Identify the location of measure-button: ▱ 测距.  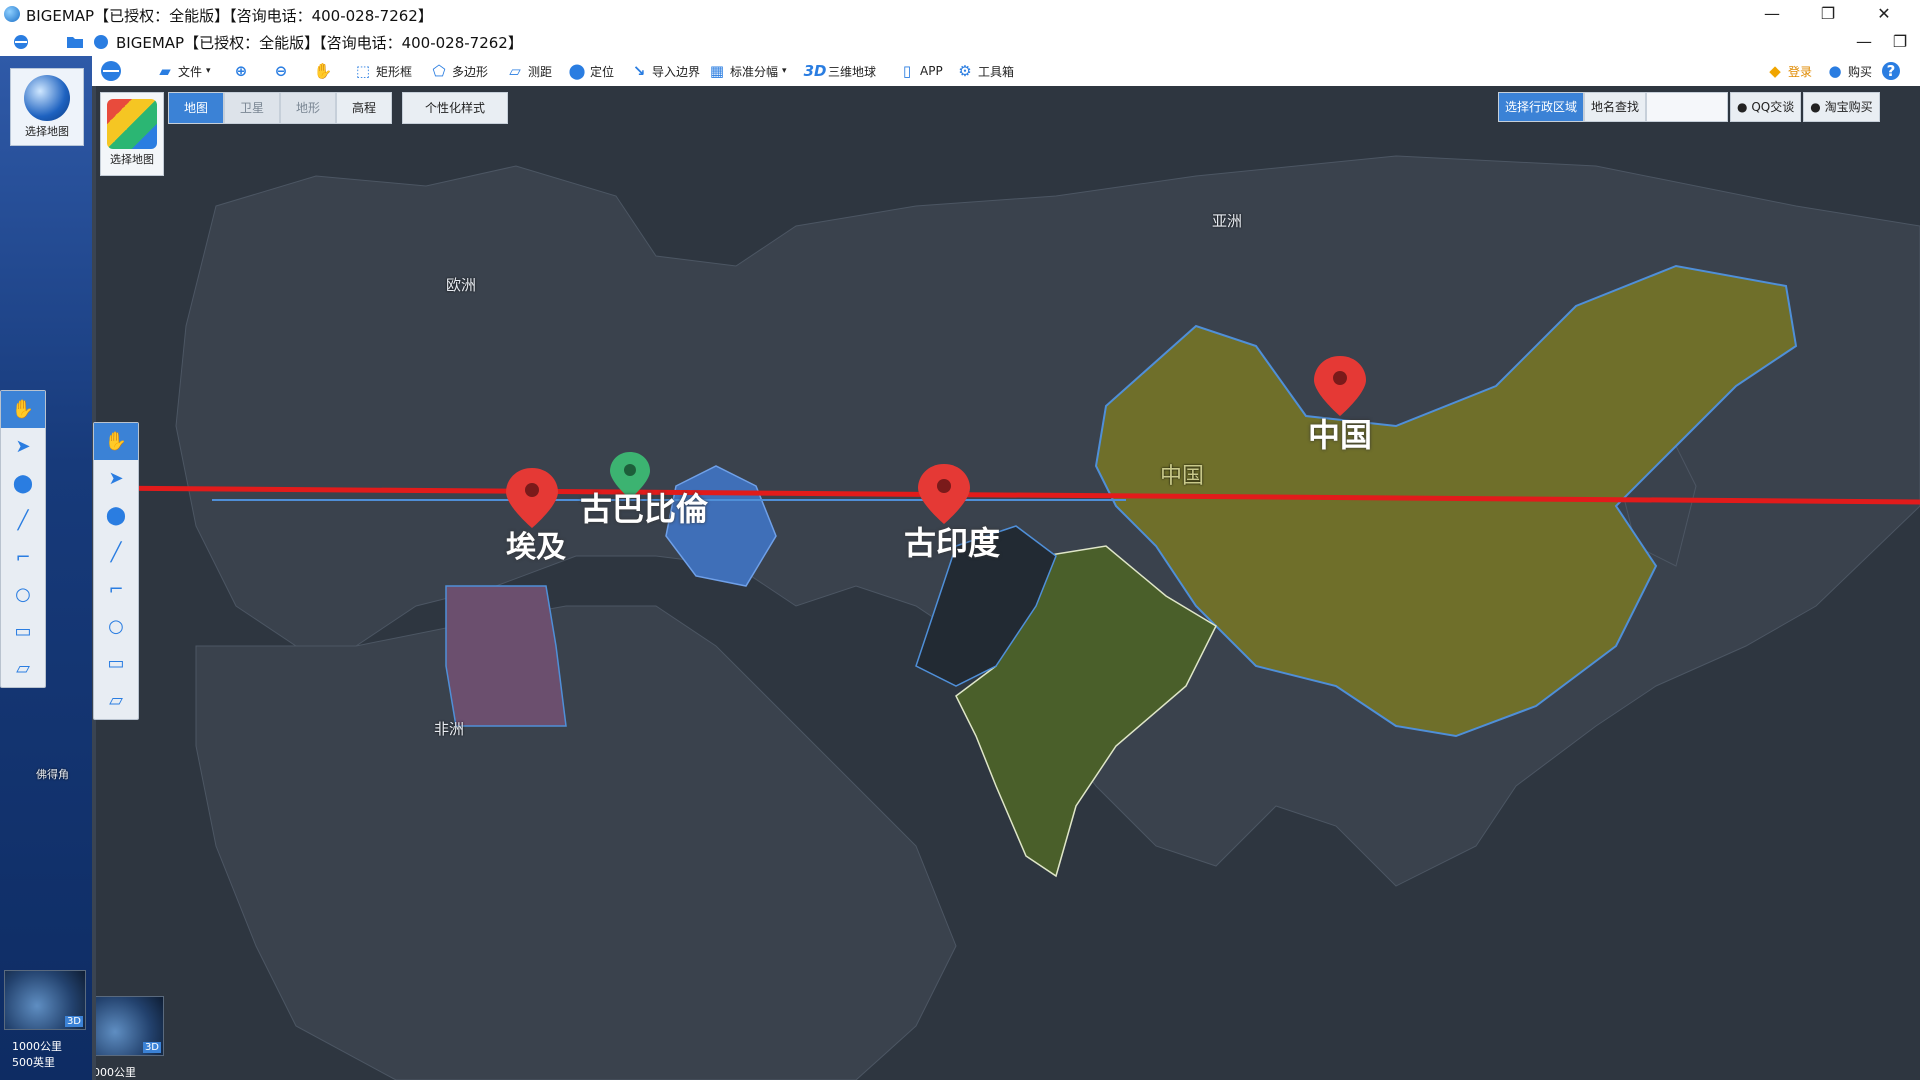
(529, 71).